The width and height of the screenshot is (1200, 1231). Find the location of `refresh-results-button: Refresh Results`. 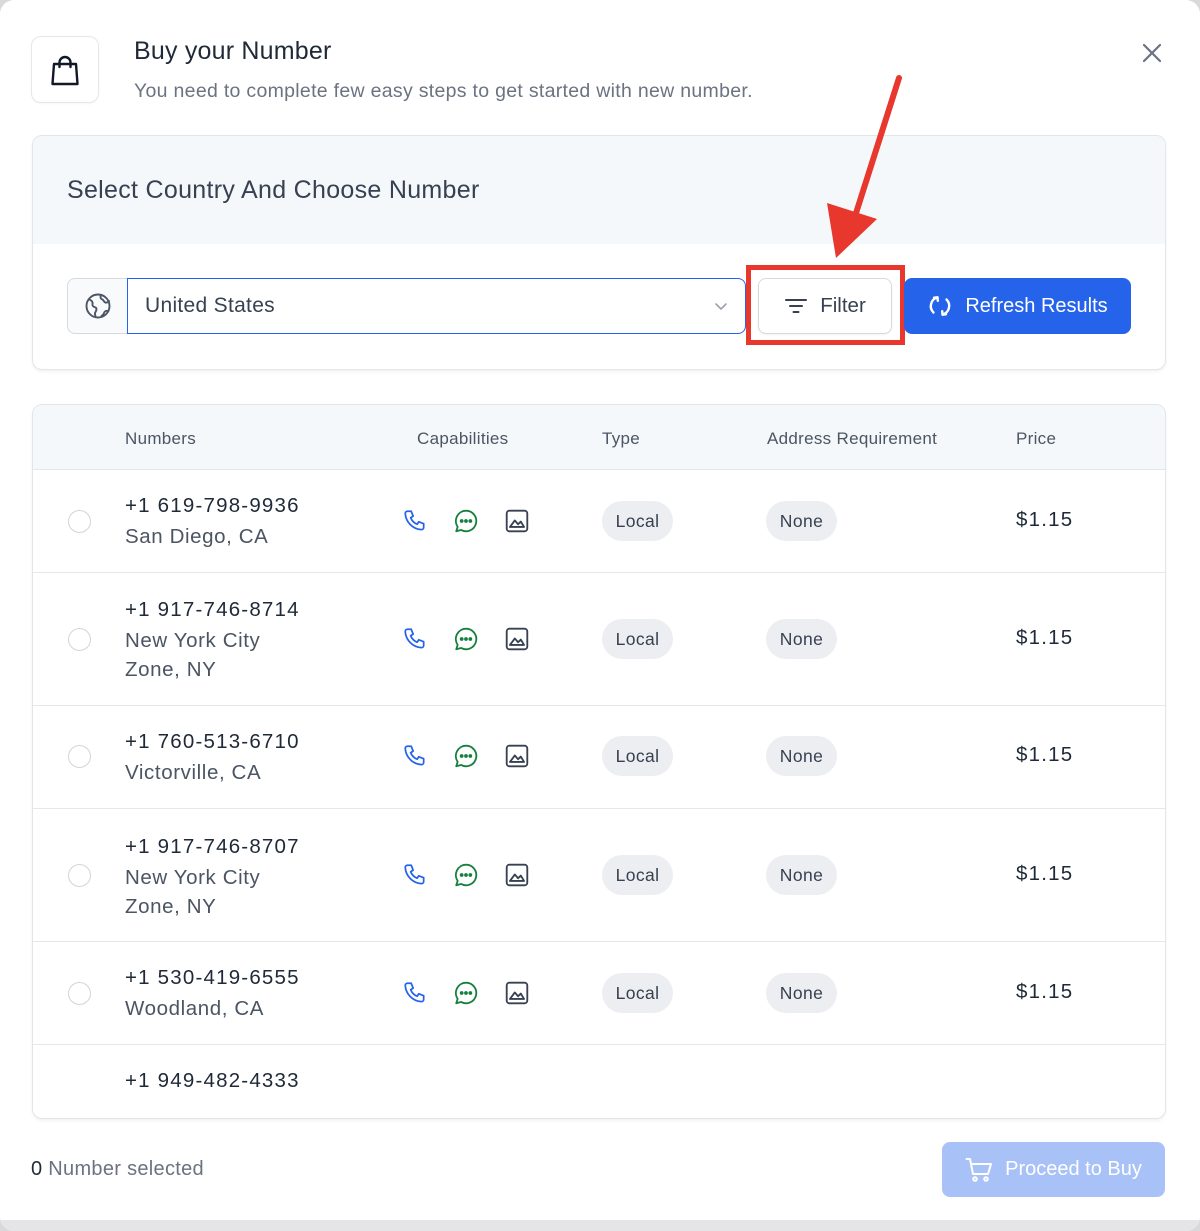

refresh-results-button: Refresh Results is located at coordinates (1017, 306).